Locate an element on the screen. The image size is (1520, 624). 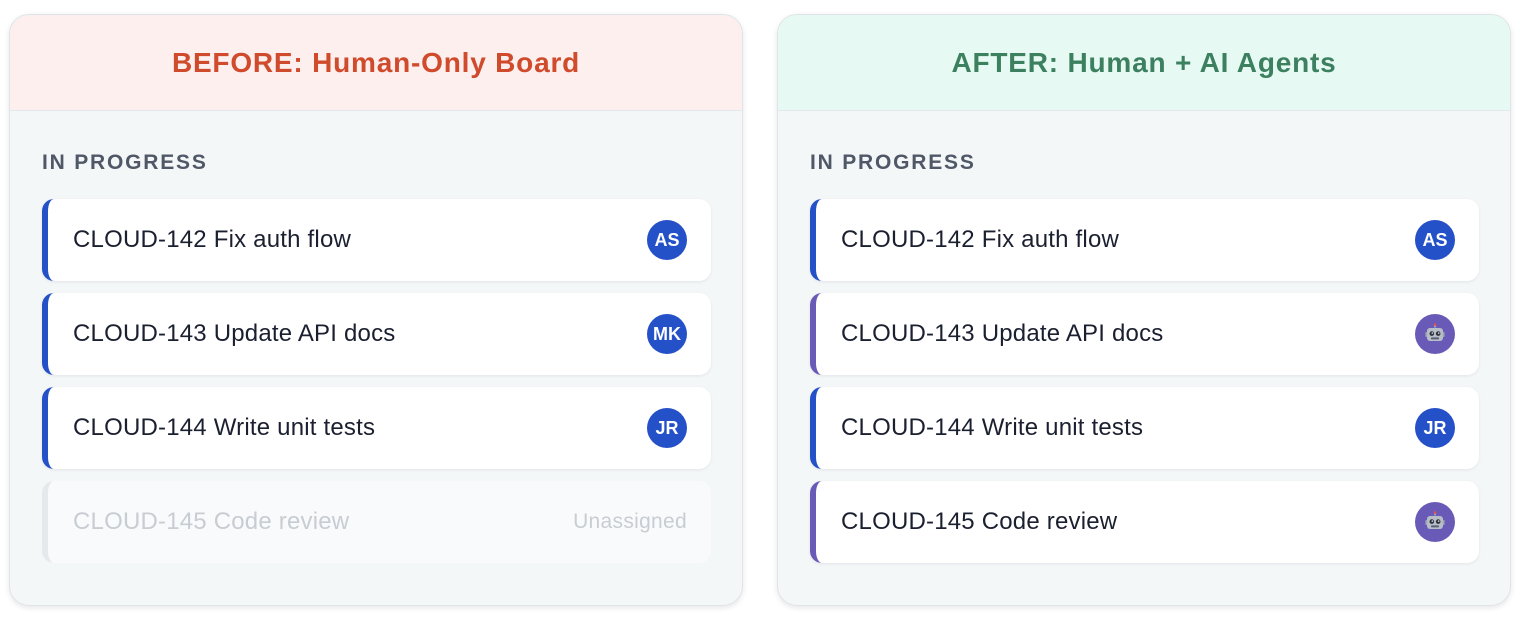
task-card-agent: CLOUD-145 Code review is located at coordinates (1144, 522).